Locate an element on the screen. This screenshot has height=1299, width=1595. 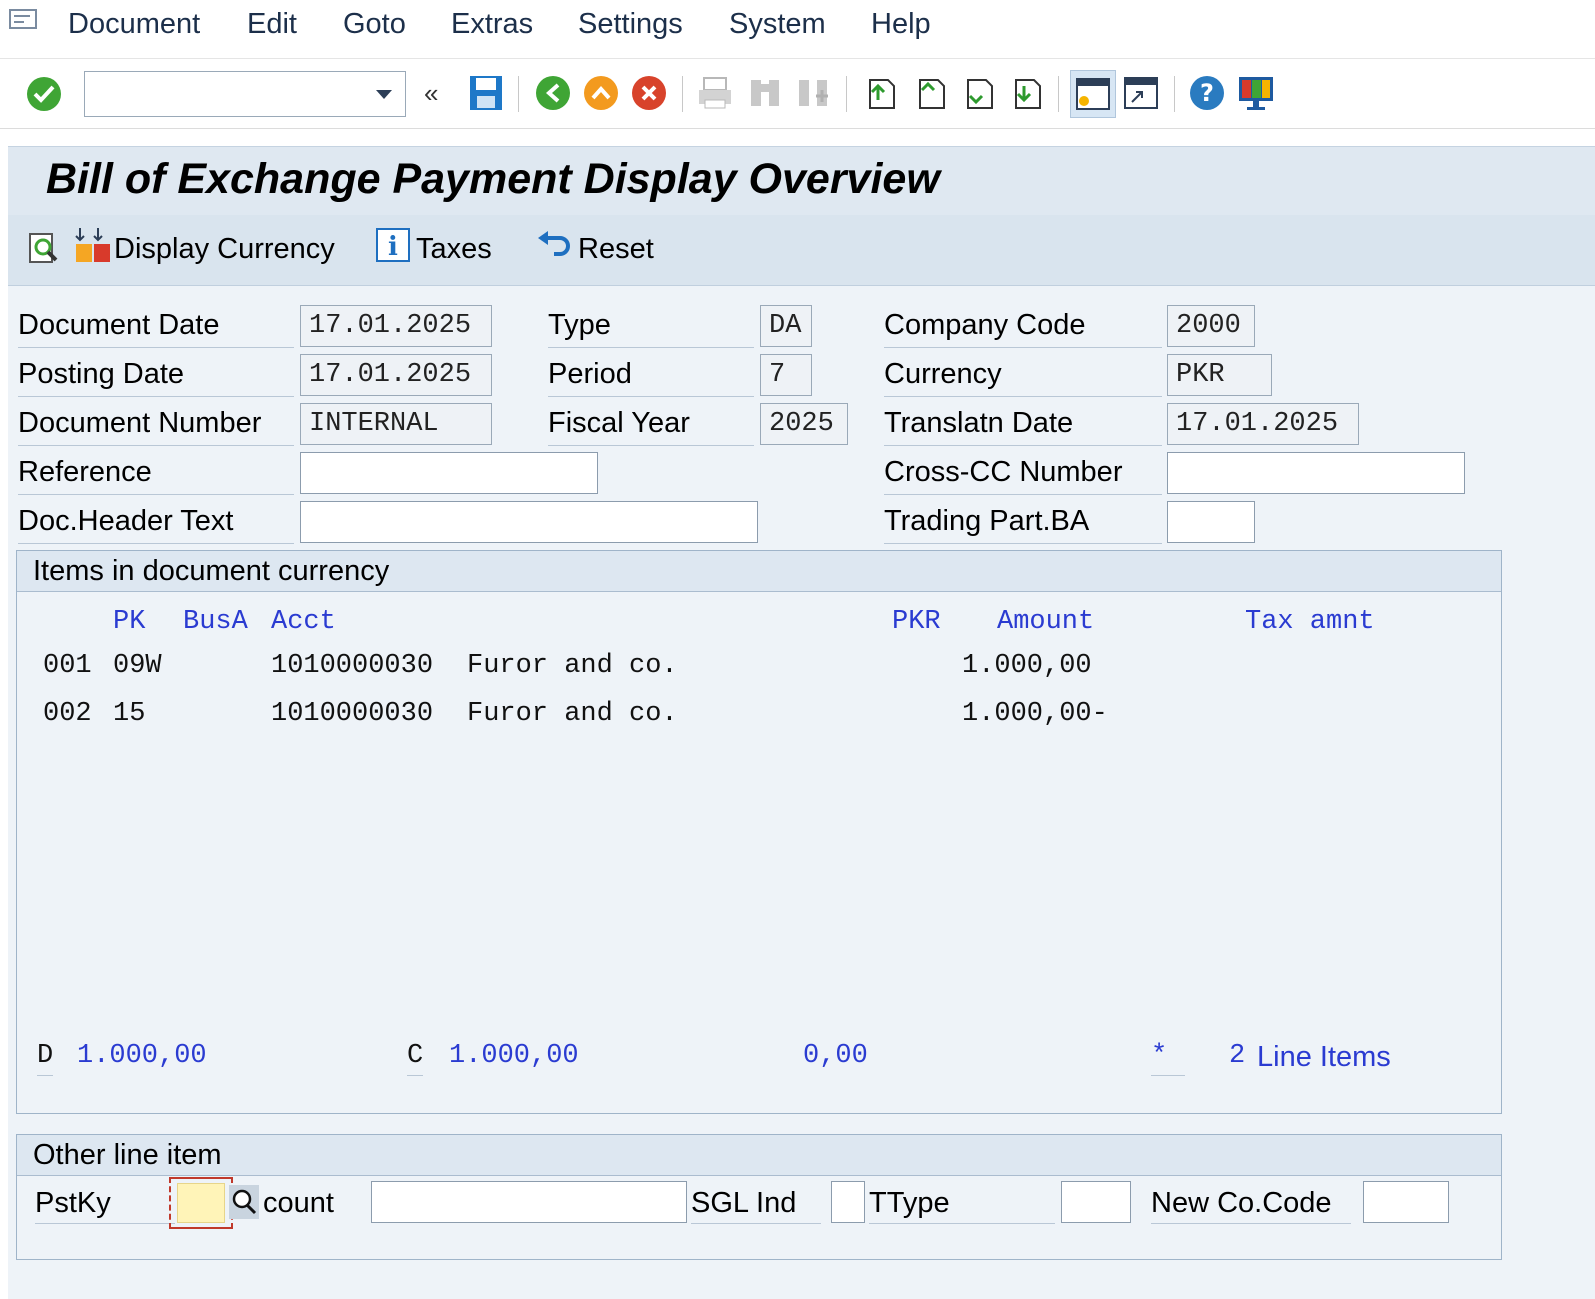
command-dropdown-icon is located at coordinates (384, 97).